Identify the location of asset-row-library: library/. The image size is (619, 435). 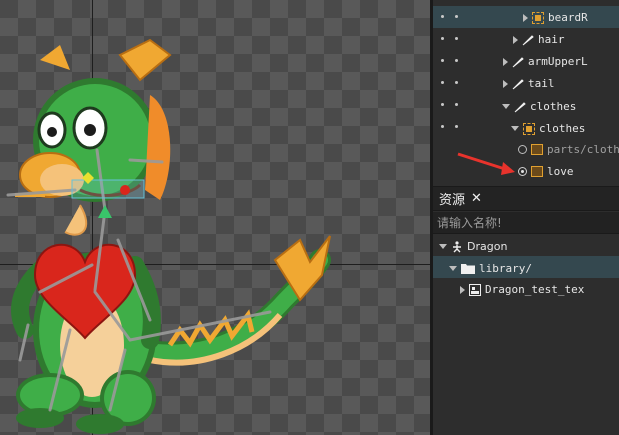
(526, 267).